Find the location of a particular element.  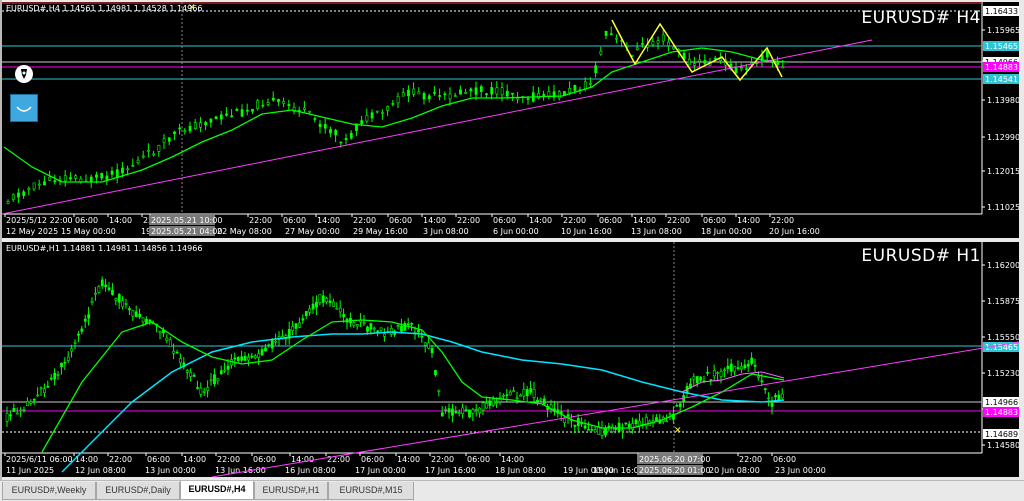

time-label: 27 May 00:00 is located at coordinates (312, 231).